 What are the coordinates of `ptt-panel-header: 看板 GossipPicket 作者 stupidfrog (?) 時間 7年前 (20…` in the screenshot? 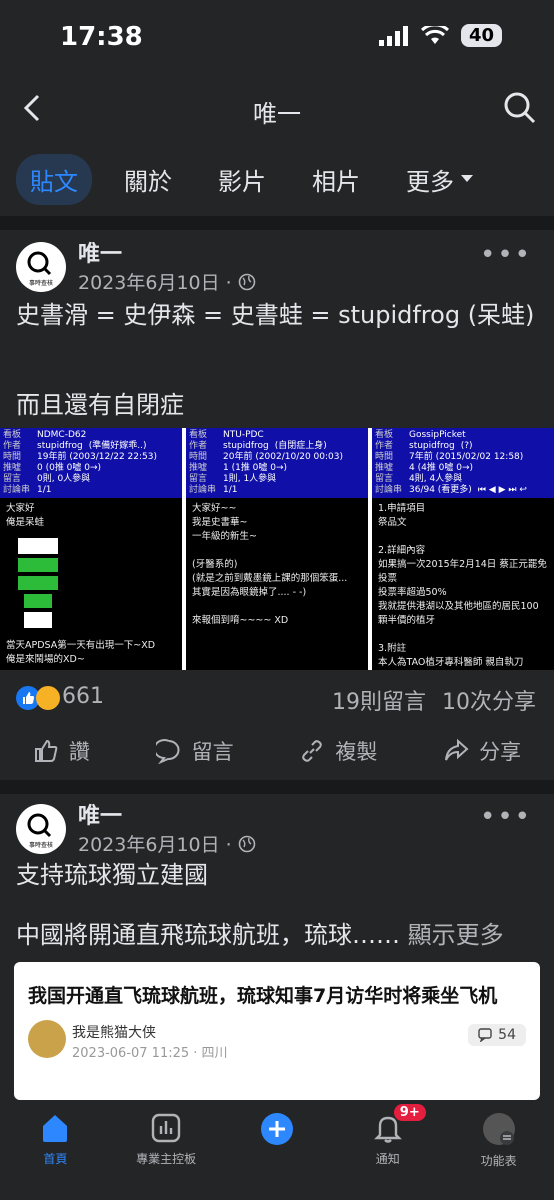 It's located at (463, 463).